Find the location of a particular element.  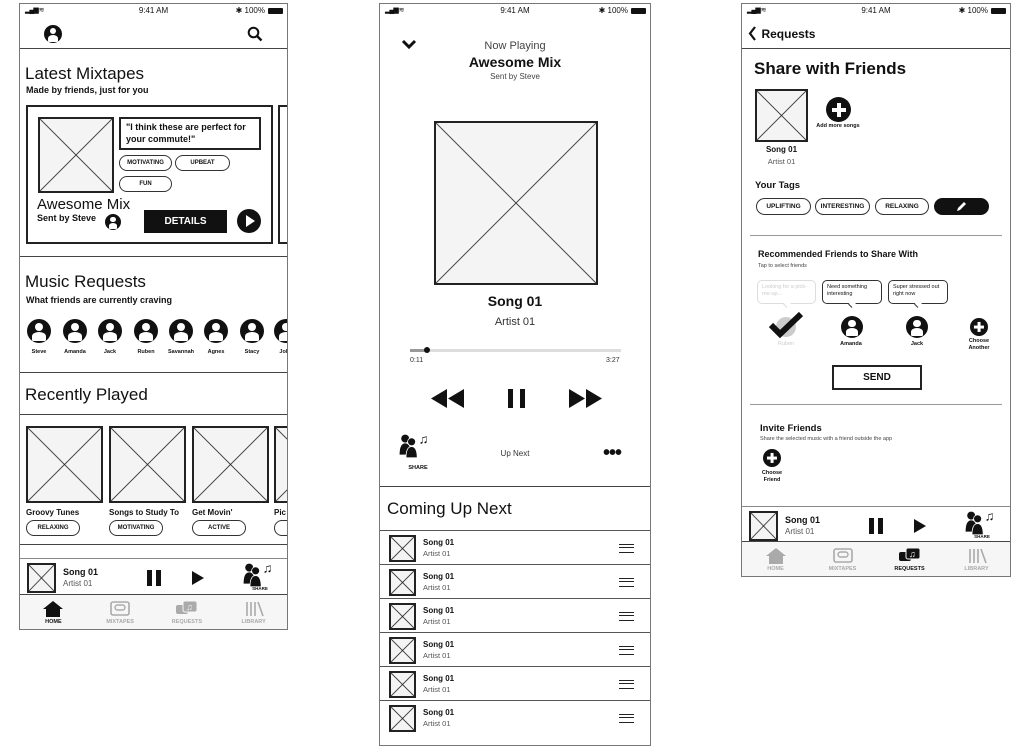

recent-tag: ACTIVE is located at coordinates (219, 528).